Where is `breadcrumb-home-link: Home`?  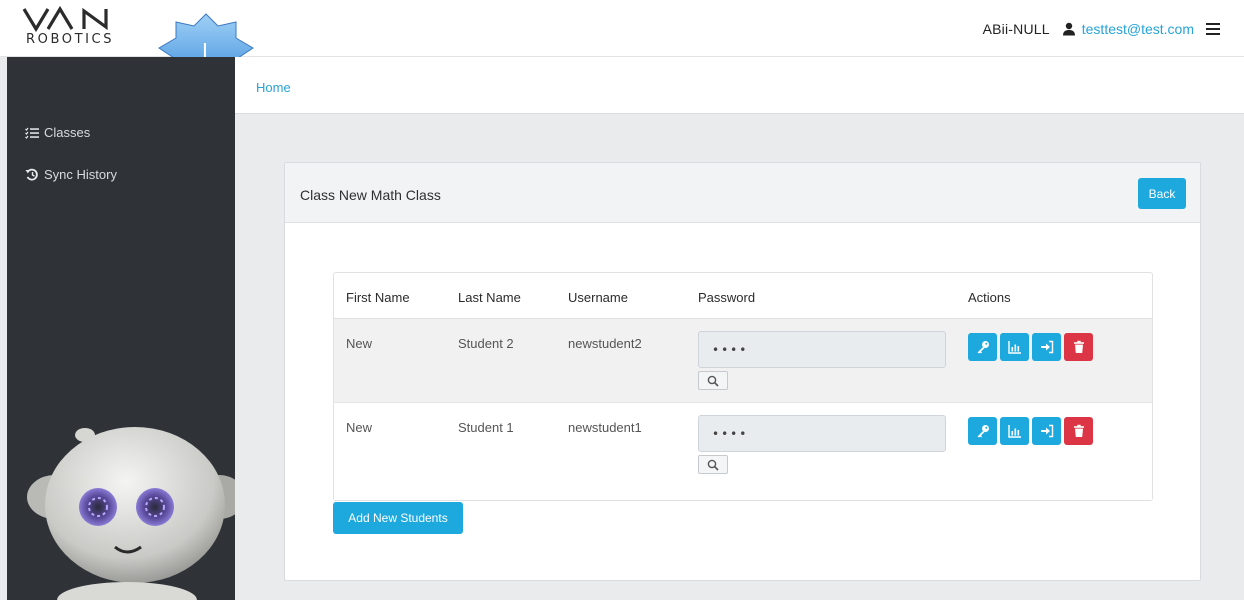 breadcrumb-home-link: Home is located at coordinates (273, 87).